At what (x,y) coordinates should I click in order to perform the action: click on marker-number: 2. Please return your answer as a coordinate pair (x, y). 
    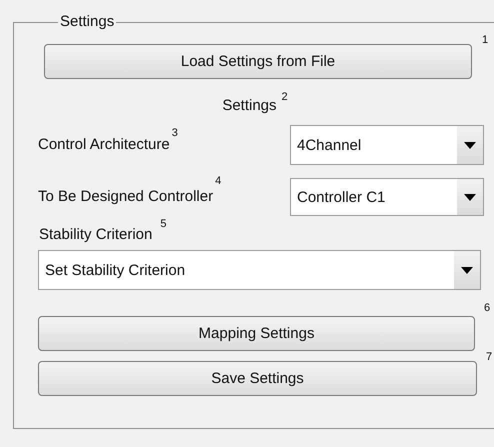
    Looking at the image, I should click on (285, 97).